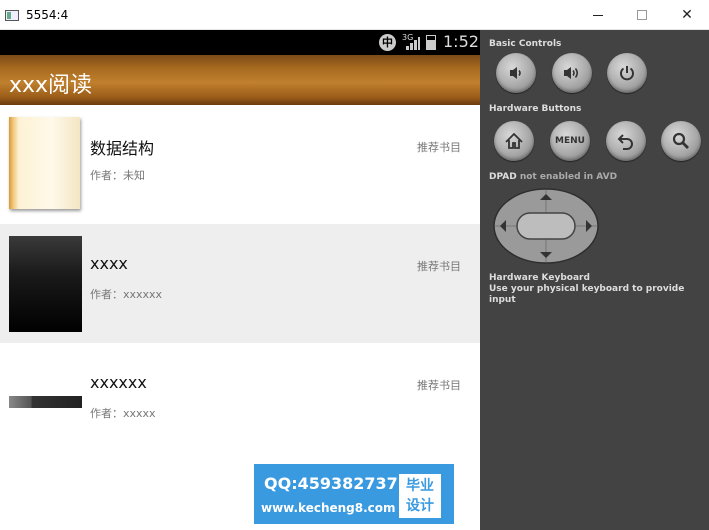 The width and height of the screenshot is (709, 530). I want to click on search-icon, so click(680, 140).